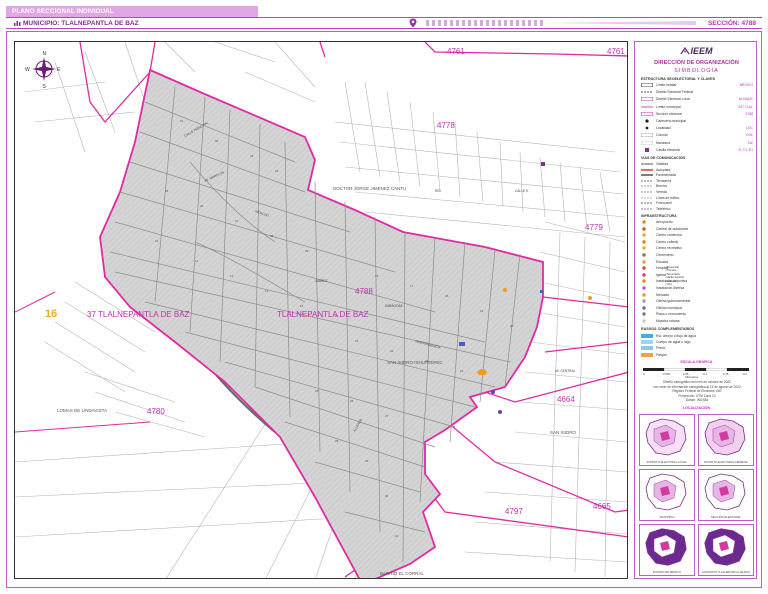 The width and height of the screenshot is (768, 594). I want to click on legend-label: Oficina gubernamental, so click(673, 301).